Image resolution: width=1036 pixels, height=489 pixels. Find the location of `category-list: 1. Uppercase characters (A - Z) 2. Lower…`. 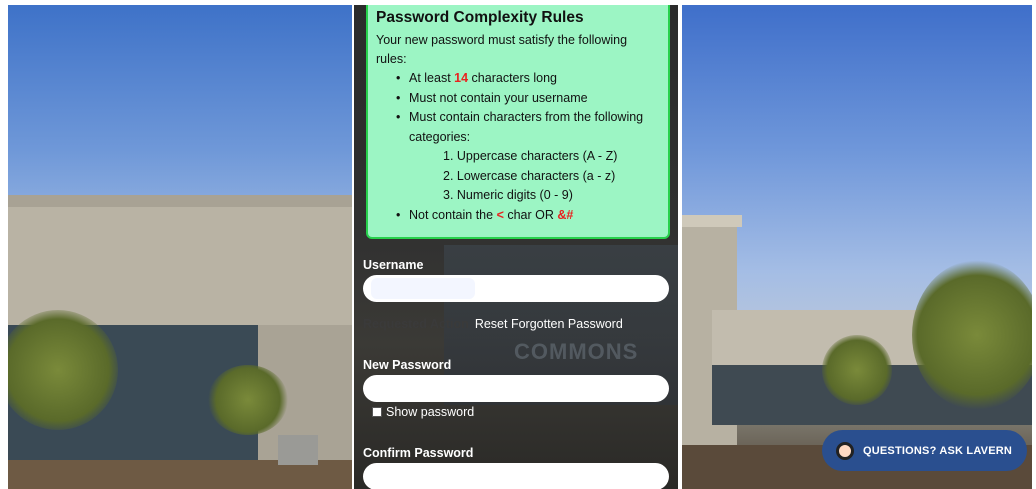

category-list: 1. Uppercase characters (A - Z) 2. Lower… is located at coordinates (534, 176).